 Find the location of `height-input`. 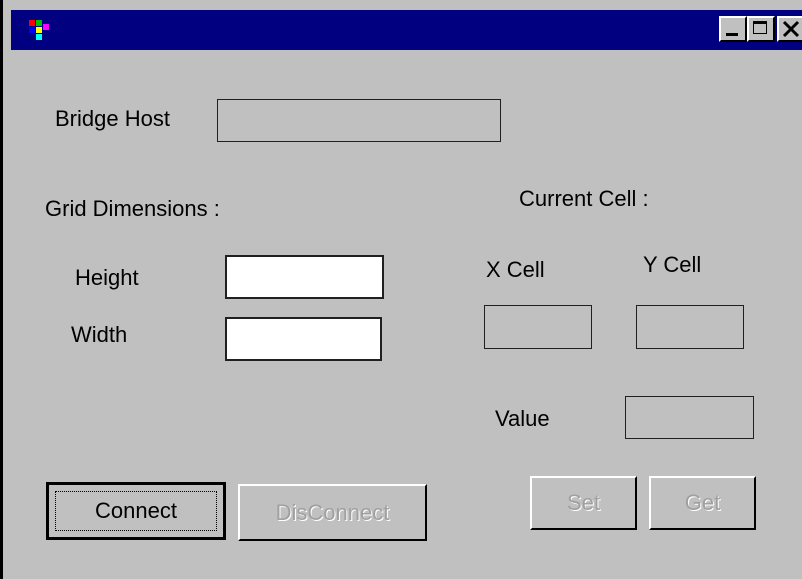

height-input is located at coordinates (304, 277).